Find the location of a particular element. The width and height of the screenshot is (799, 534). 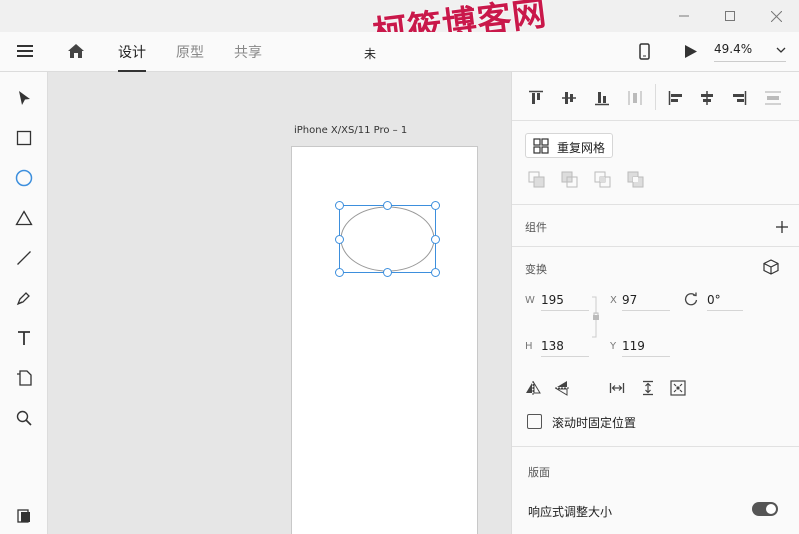

y-label: Y is located at coordinates (613, 346).